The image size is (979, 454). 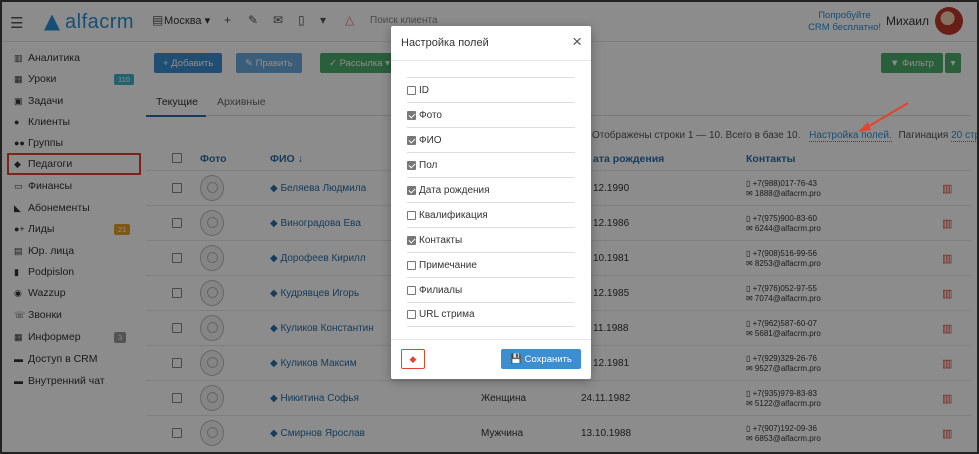 I want to click on option-label: Пол, so click(x=428, y=165).